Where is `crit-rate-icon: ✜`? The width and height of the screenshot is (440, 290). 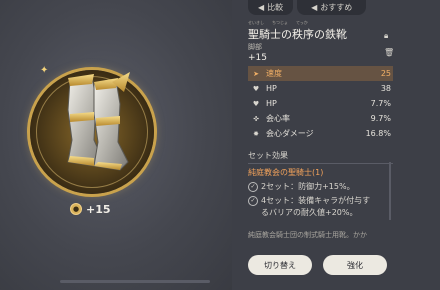 crit-rate-icon: ✜ is located at coordinates (256, 118).